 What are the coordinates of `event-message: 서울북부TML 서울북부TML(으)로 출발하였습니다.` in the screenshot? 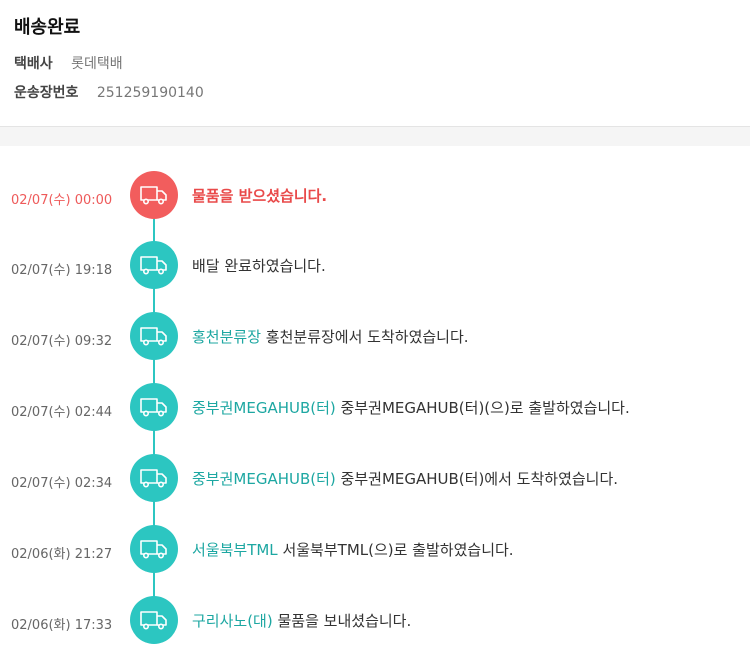 It's located at (353, 549).